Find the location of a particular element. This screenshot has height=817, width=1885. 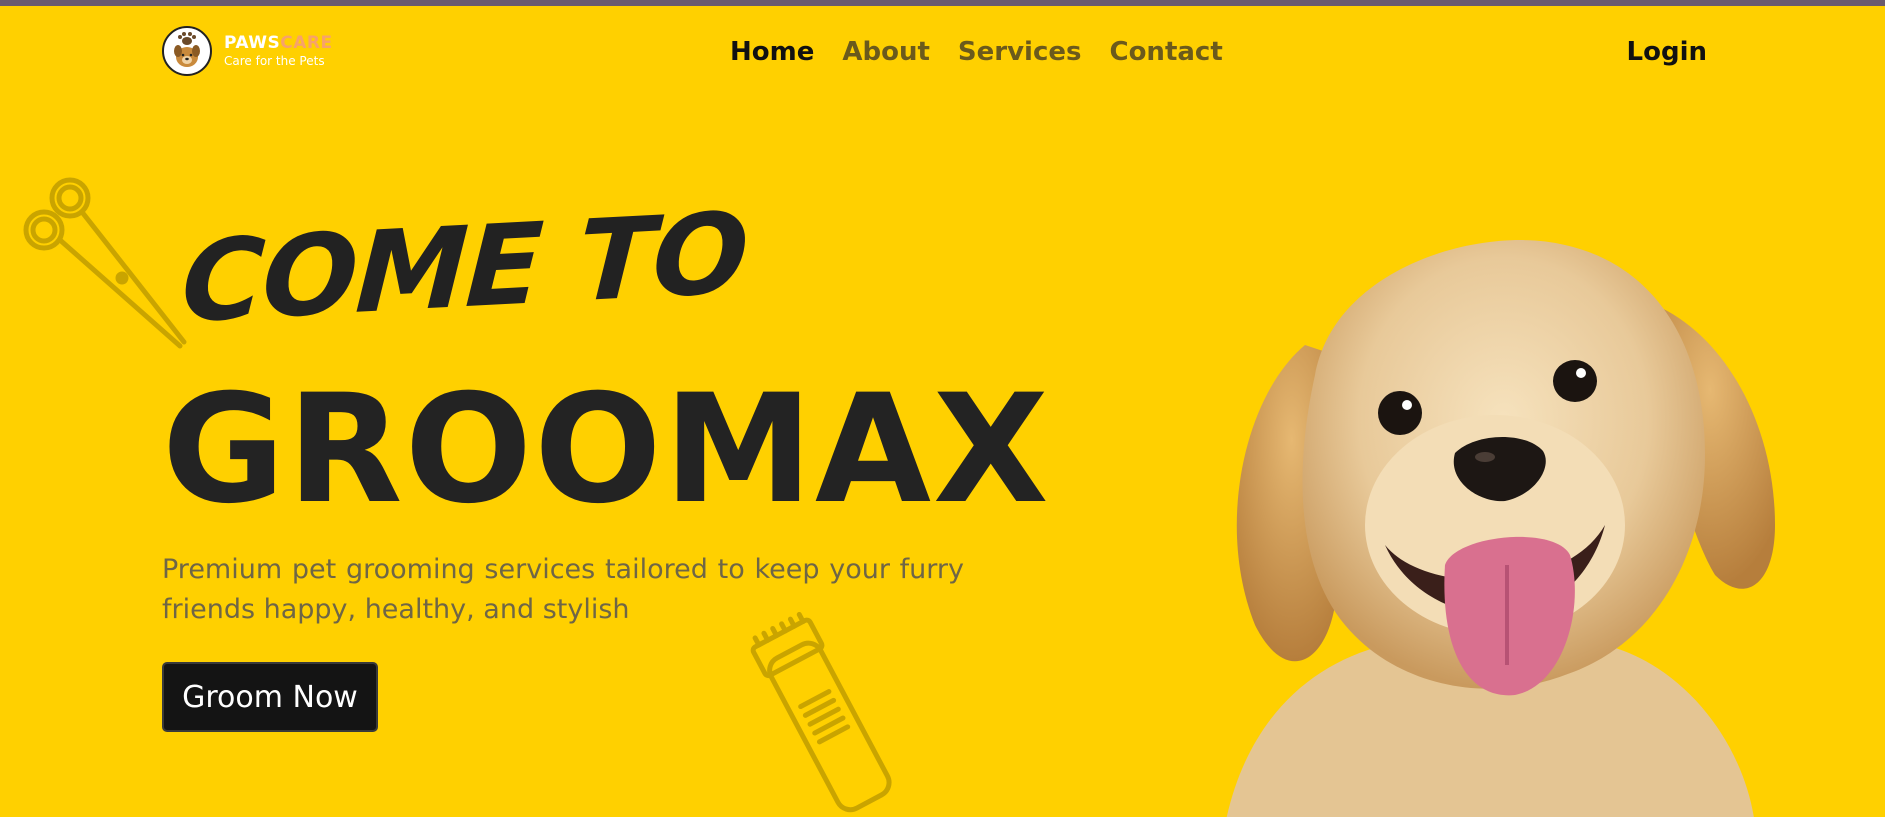

brand-tagline: Care for the Pets is located at coordinates (274, 61).